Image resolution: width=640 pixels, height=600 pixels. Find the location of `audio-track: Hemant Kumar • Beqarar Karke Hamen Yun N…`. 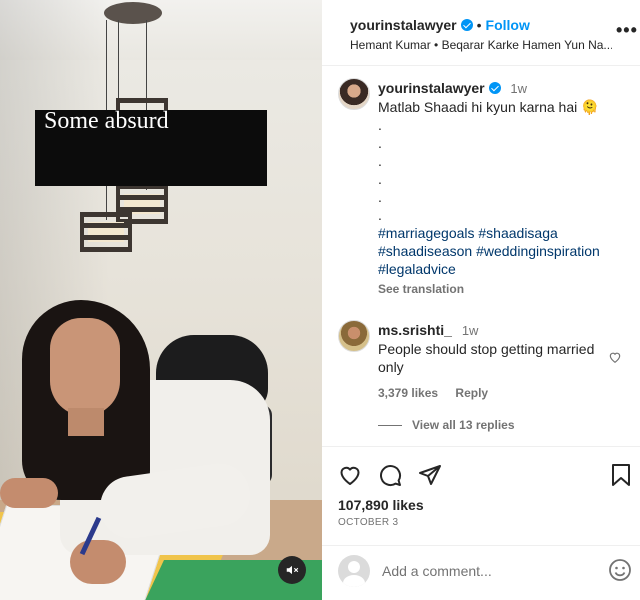

audio-track: Hemant Kumar • Beqarar Karke Hamen Yun N… is located at coordinates (481, 45).